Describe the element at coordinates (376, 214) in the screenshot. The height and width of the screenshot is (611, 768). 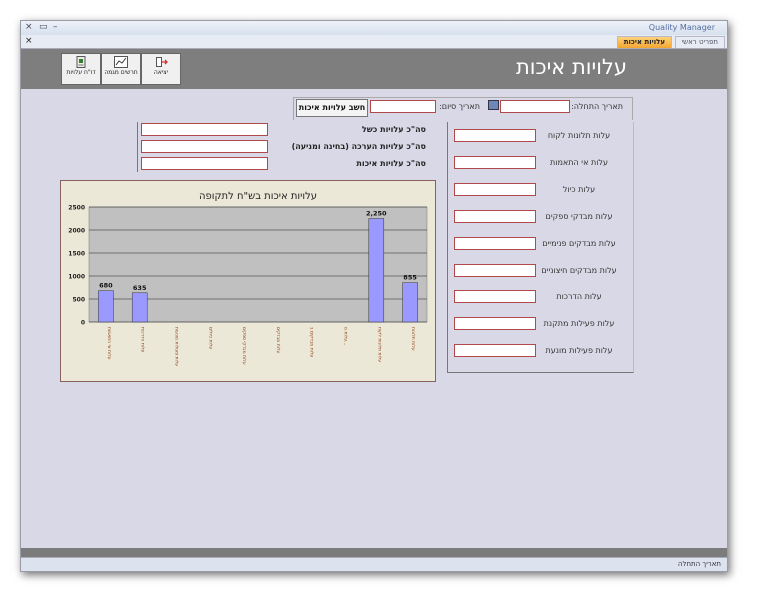
I see `chart-data-label: 2,250` at that location.